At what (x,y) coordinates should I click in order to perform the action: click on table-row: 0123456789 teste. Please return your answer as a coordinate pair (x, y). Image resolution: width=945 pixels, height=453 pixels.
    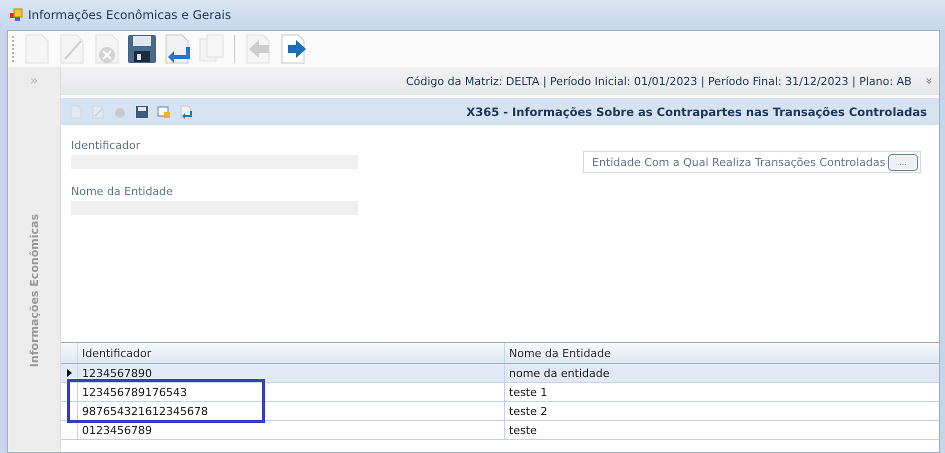
    Looking at the image, I should click on (500, 430).